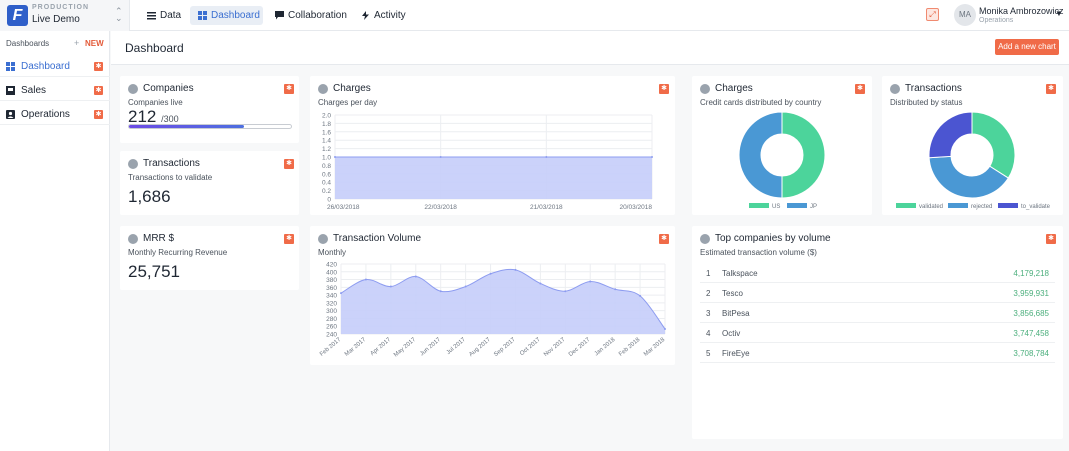 Image resolution: width=1069 pixels, height=451 pixels. I want to click on y-tick-label: 360, so click(331, 288).